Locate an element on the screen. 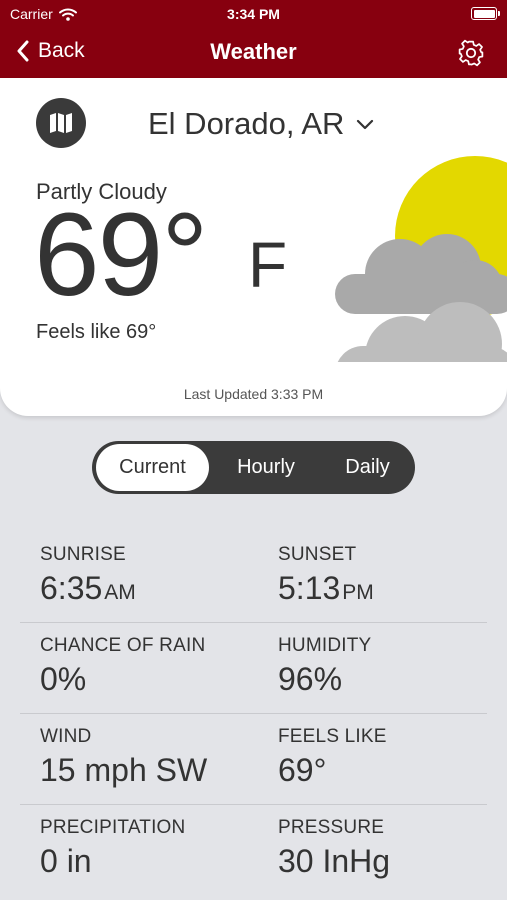 This screenshot has height=900, width=507. pressure-cell: PRESSURE 30 InHg is located at coordinates (334, 848).